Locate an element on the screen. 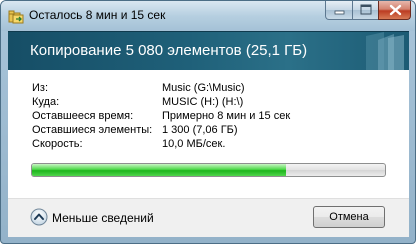  close-icon is located at coordinates (395, 10).